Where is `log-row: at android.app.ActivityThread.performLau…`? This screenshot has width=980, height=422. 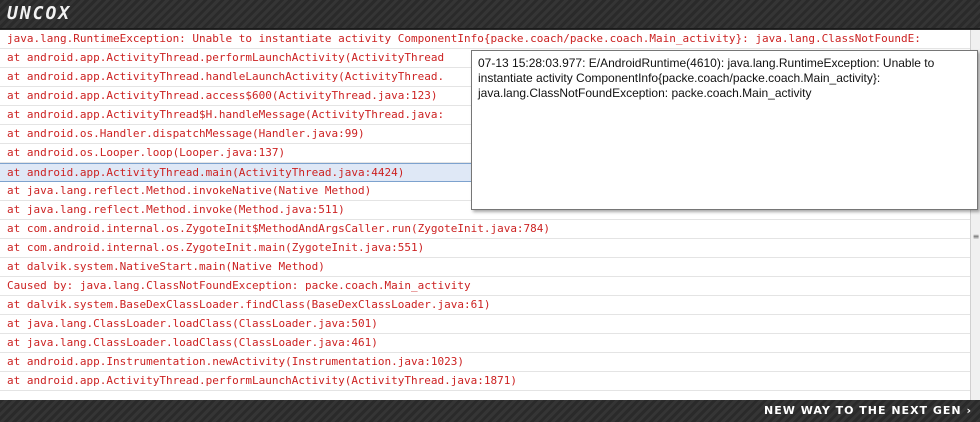 log-row: at android.app.ActivityThread.performLau… is located at coordinates (485, 381).